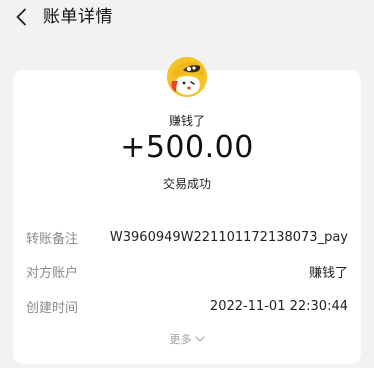 This screenshot has height=368, width=374. What do you see at coordinates (228, 237) in the screenshot?
I see `detail-value: W3960949W221101172138073_pay` at bounding box center [228, 237].